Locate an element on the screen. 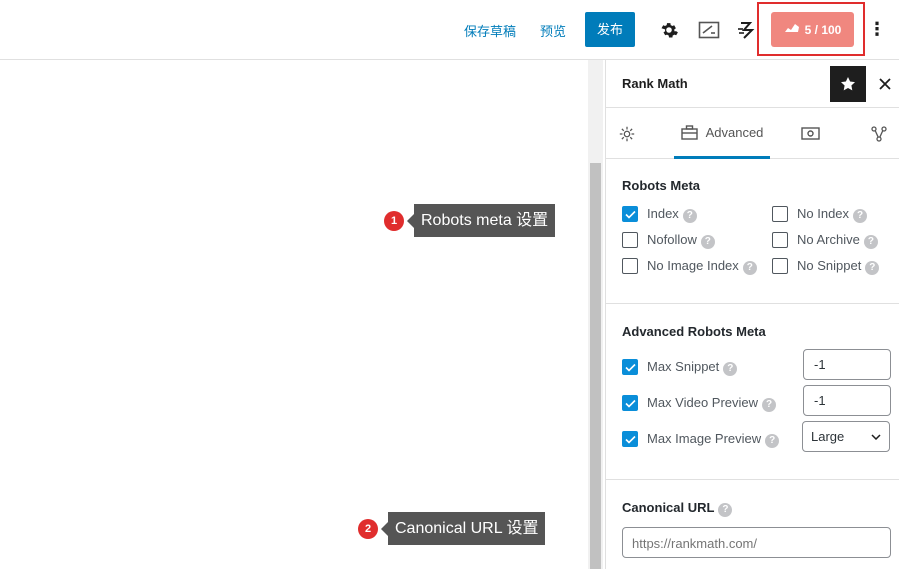 The height and width of the screenshot is (569, 899). tab-social is located at coordinates (879, 133).